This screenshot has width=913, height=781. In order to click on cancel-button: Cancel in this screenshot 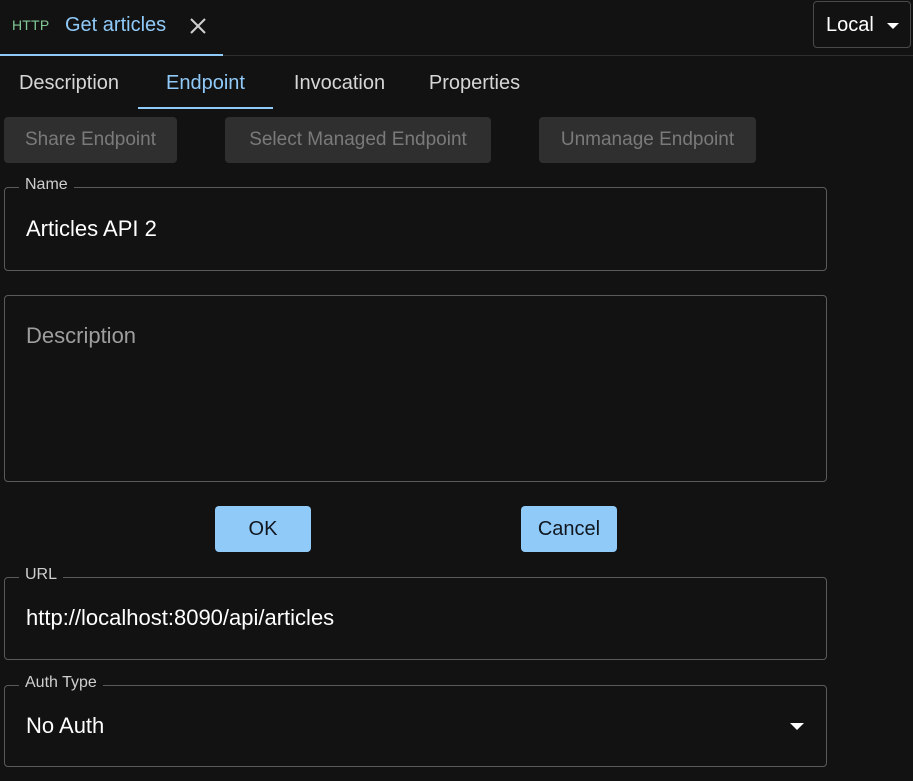, I will do `click(569, 529)`.